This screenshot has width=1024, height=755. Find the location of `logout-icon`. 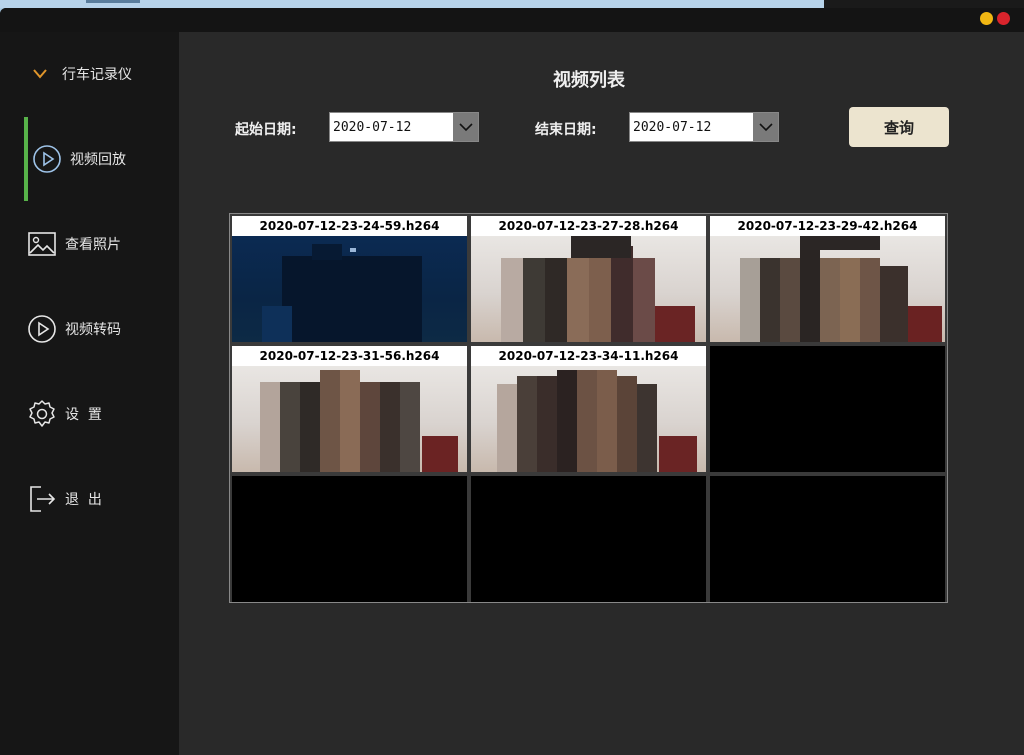

logout-icon is located at coordinates (42, 499).